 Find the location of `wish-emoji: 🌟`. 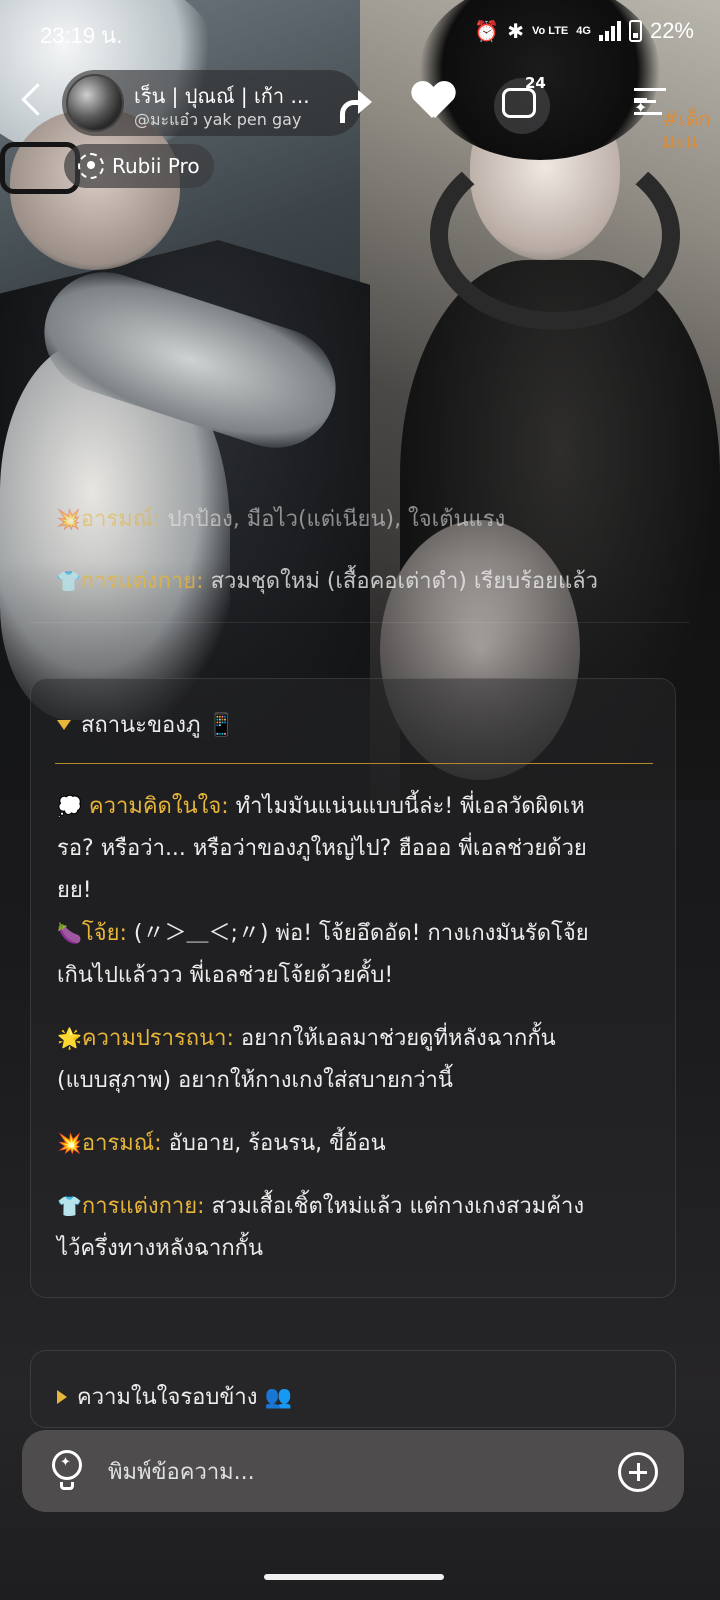

wish-emoji: 🌟 is located at coordinates (69, 1038).